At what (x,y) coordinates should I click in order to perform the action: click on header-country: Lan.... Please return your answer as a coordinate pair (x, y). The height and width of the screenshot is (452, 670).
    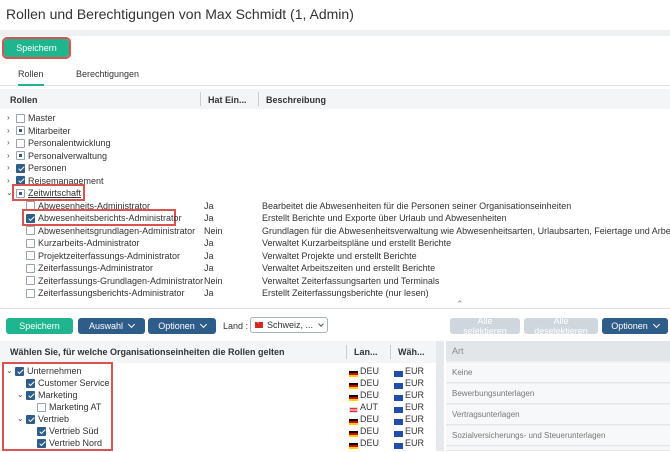
    Looking at the image, I should click on (366, 352).